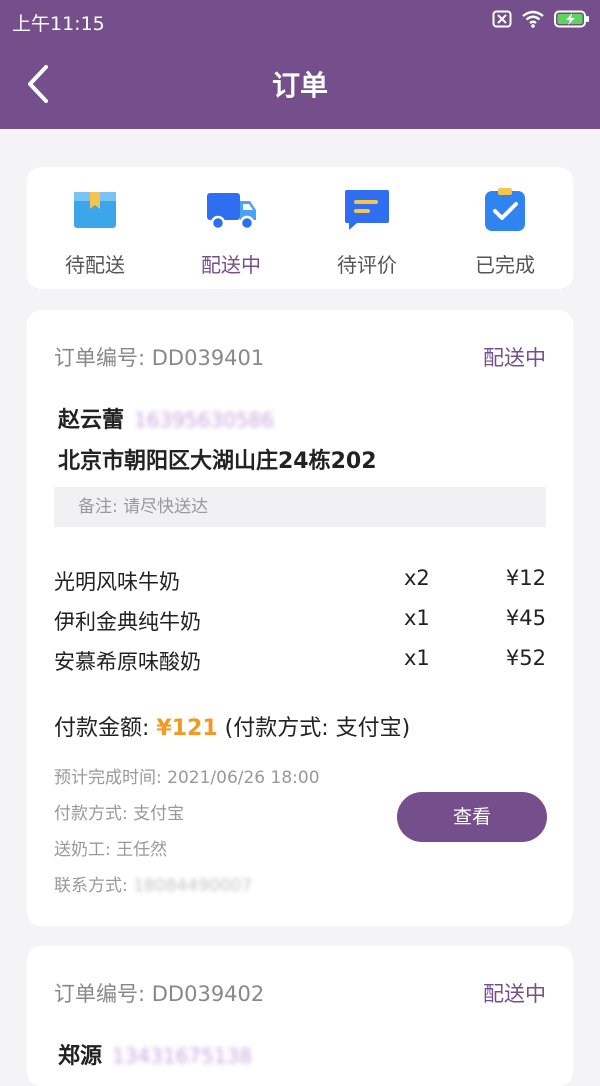 This screenshot has width=600, height=1086. I want to click on courier-name: 送奶工: 王任然, so click(111, 850).